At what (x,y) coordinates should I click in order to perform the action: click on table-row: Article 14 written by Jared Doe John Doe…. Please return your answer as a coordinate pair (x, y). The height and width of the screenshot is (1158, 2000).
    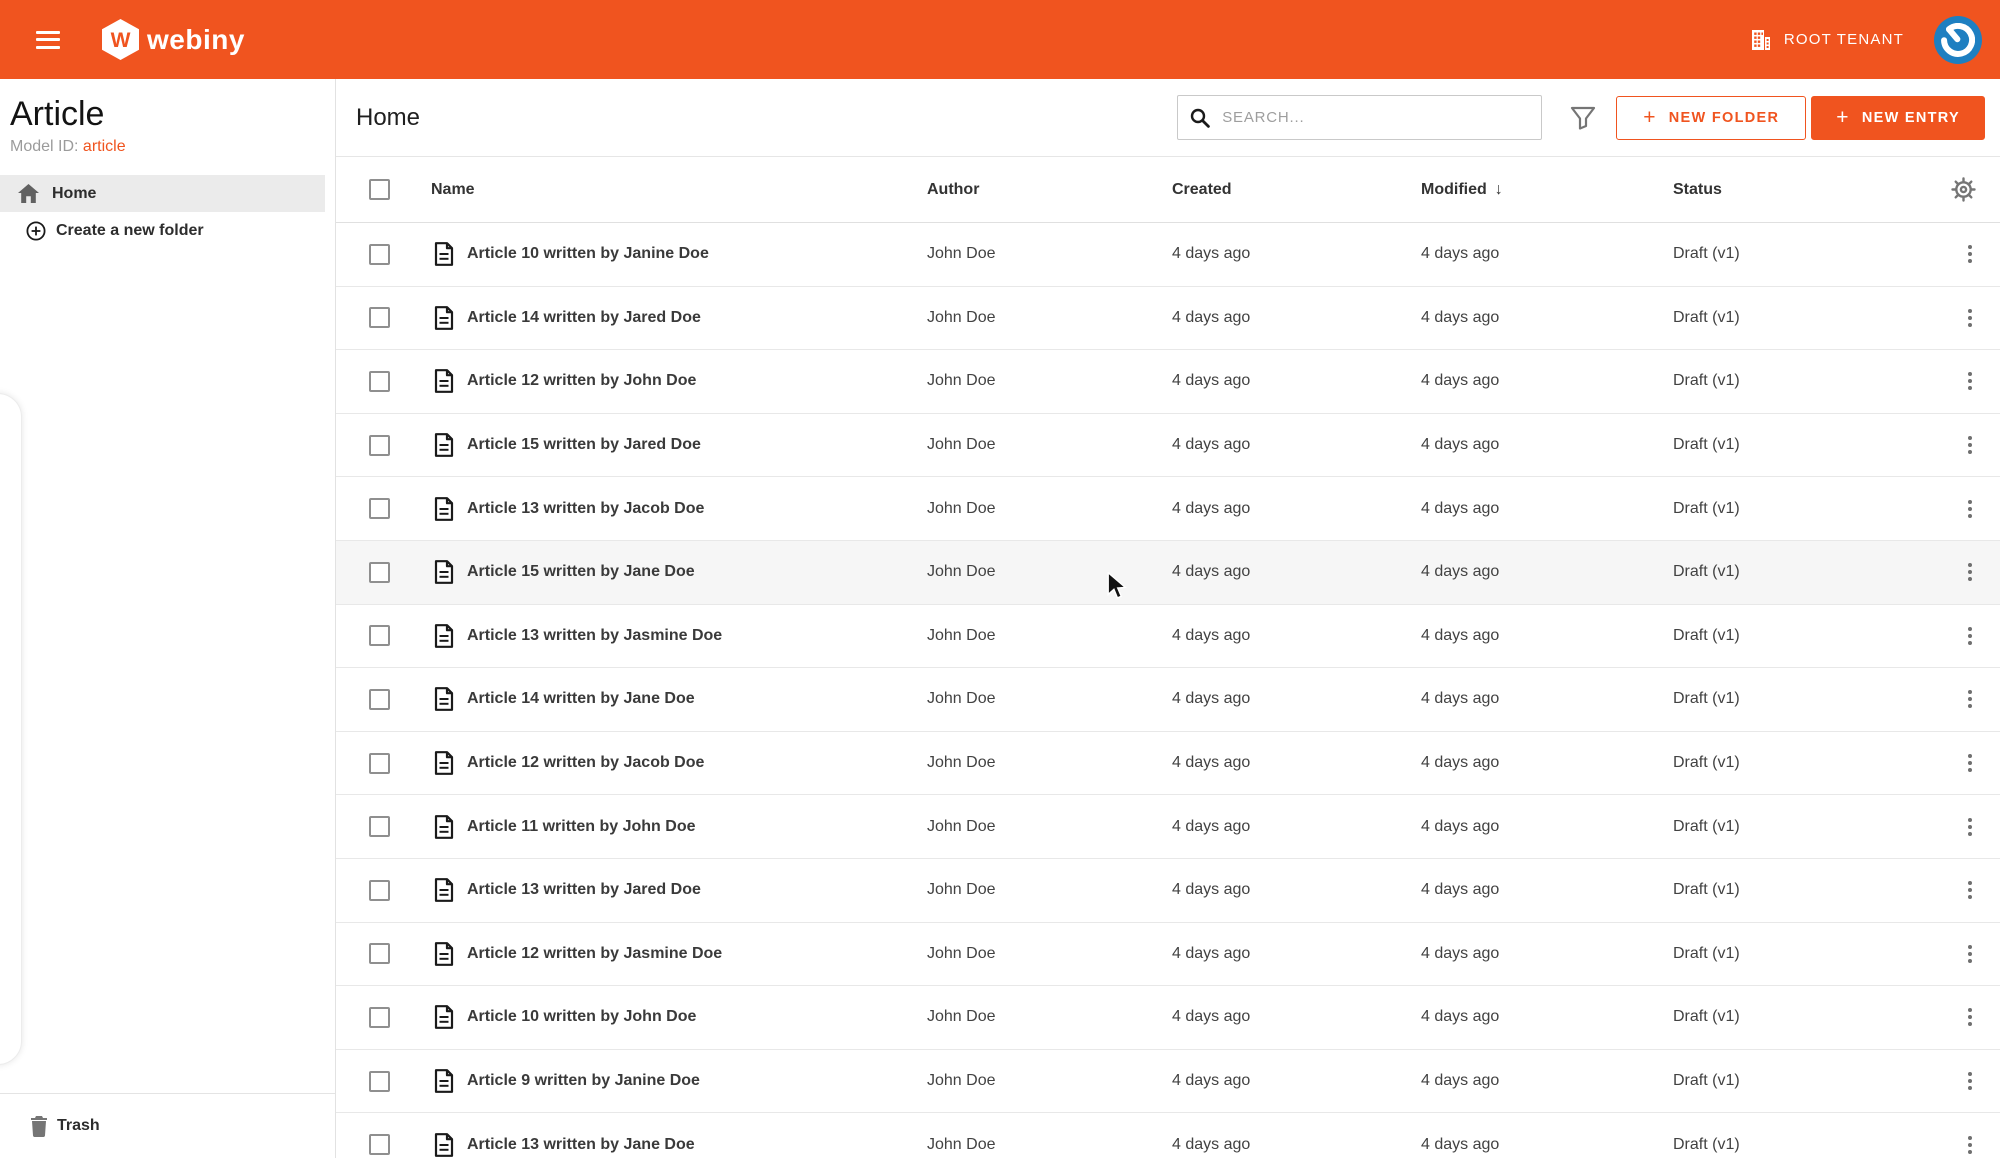
    Looking at the image, I should click on (1168, 319).